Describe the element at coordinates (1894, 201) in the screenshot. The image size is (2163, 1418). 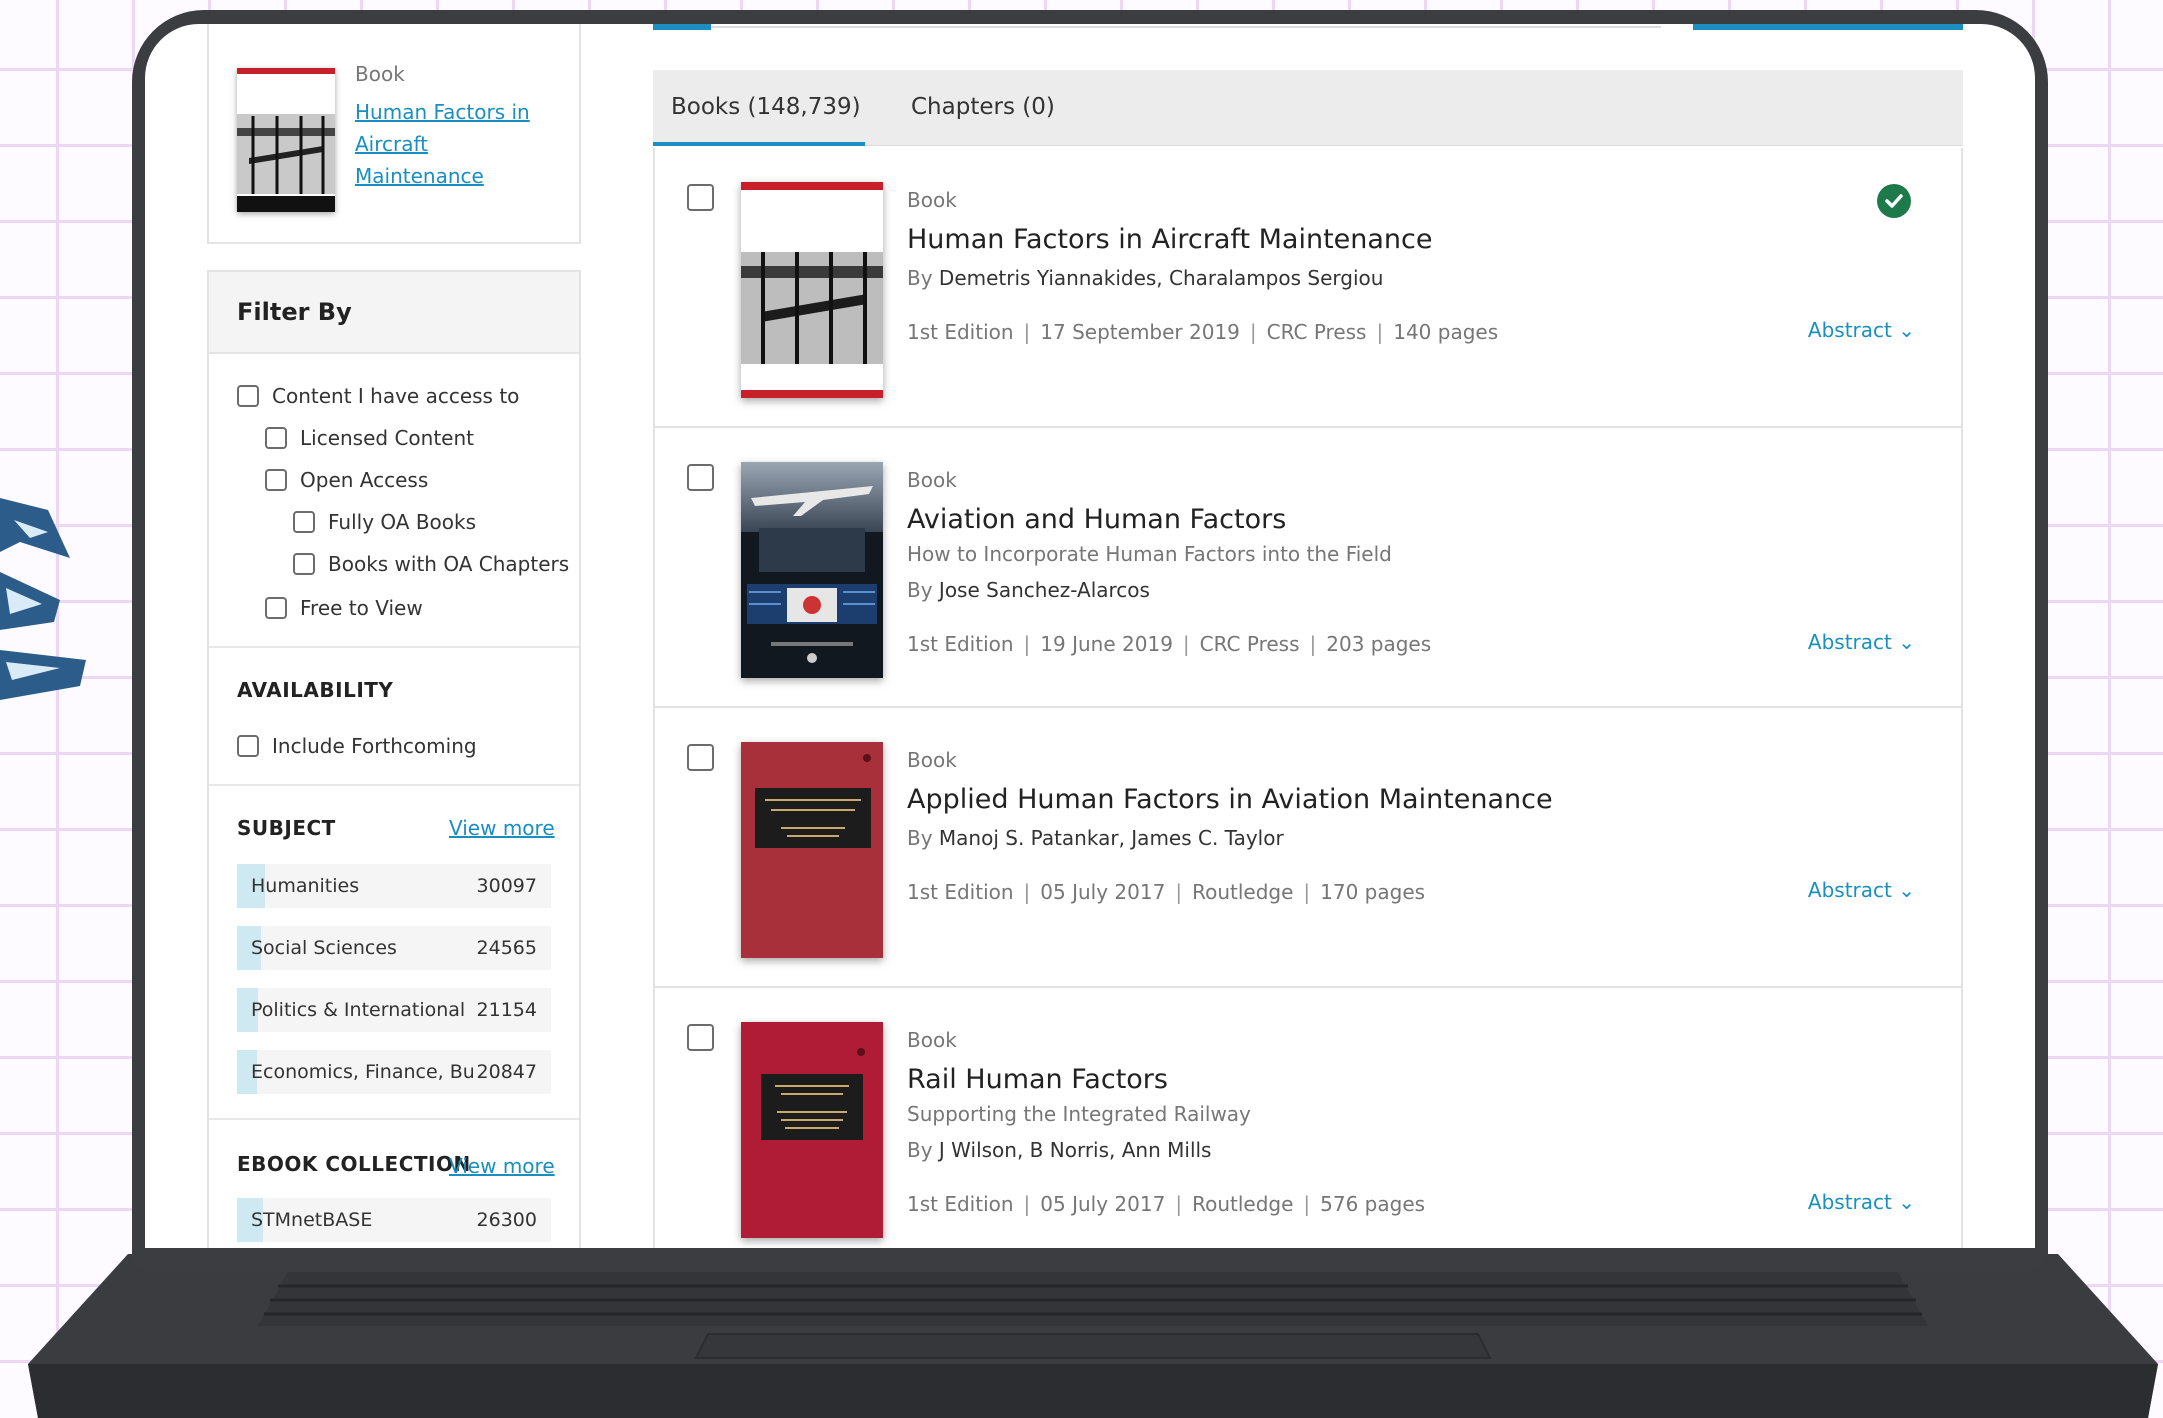
I see `access-check-icon` at that location.